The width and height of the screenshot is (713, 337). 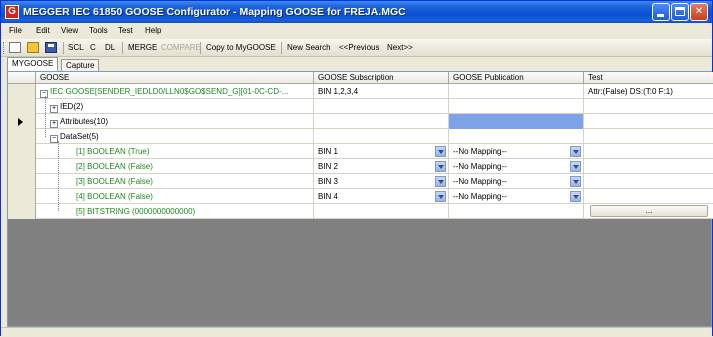 I want to click on table-row: + Attributes(10), so click(x=360, y=121).